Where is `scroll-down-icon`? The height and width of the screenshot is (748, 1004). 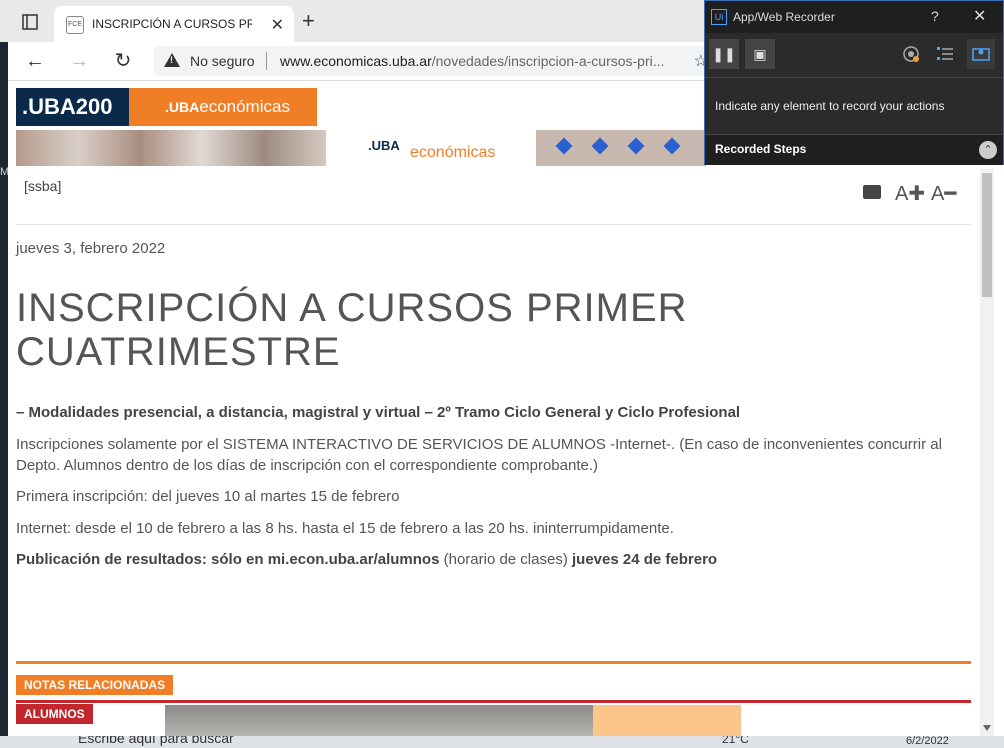 scroll-down-icon is located at coordinates (987, 728).